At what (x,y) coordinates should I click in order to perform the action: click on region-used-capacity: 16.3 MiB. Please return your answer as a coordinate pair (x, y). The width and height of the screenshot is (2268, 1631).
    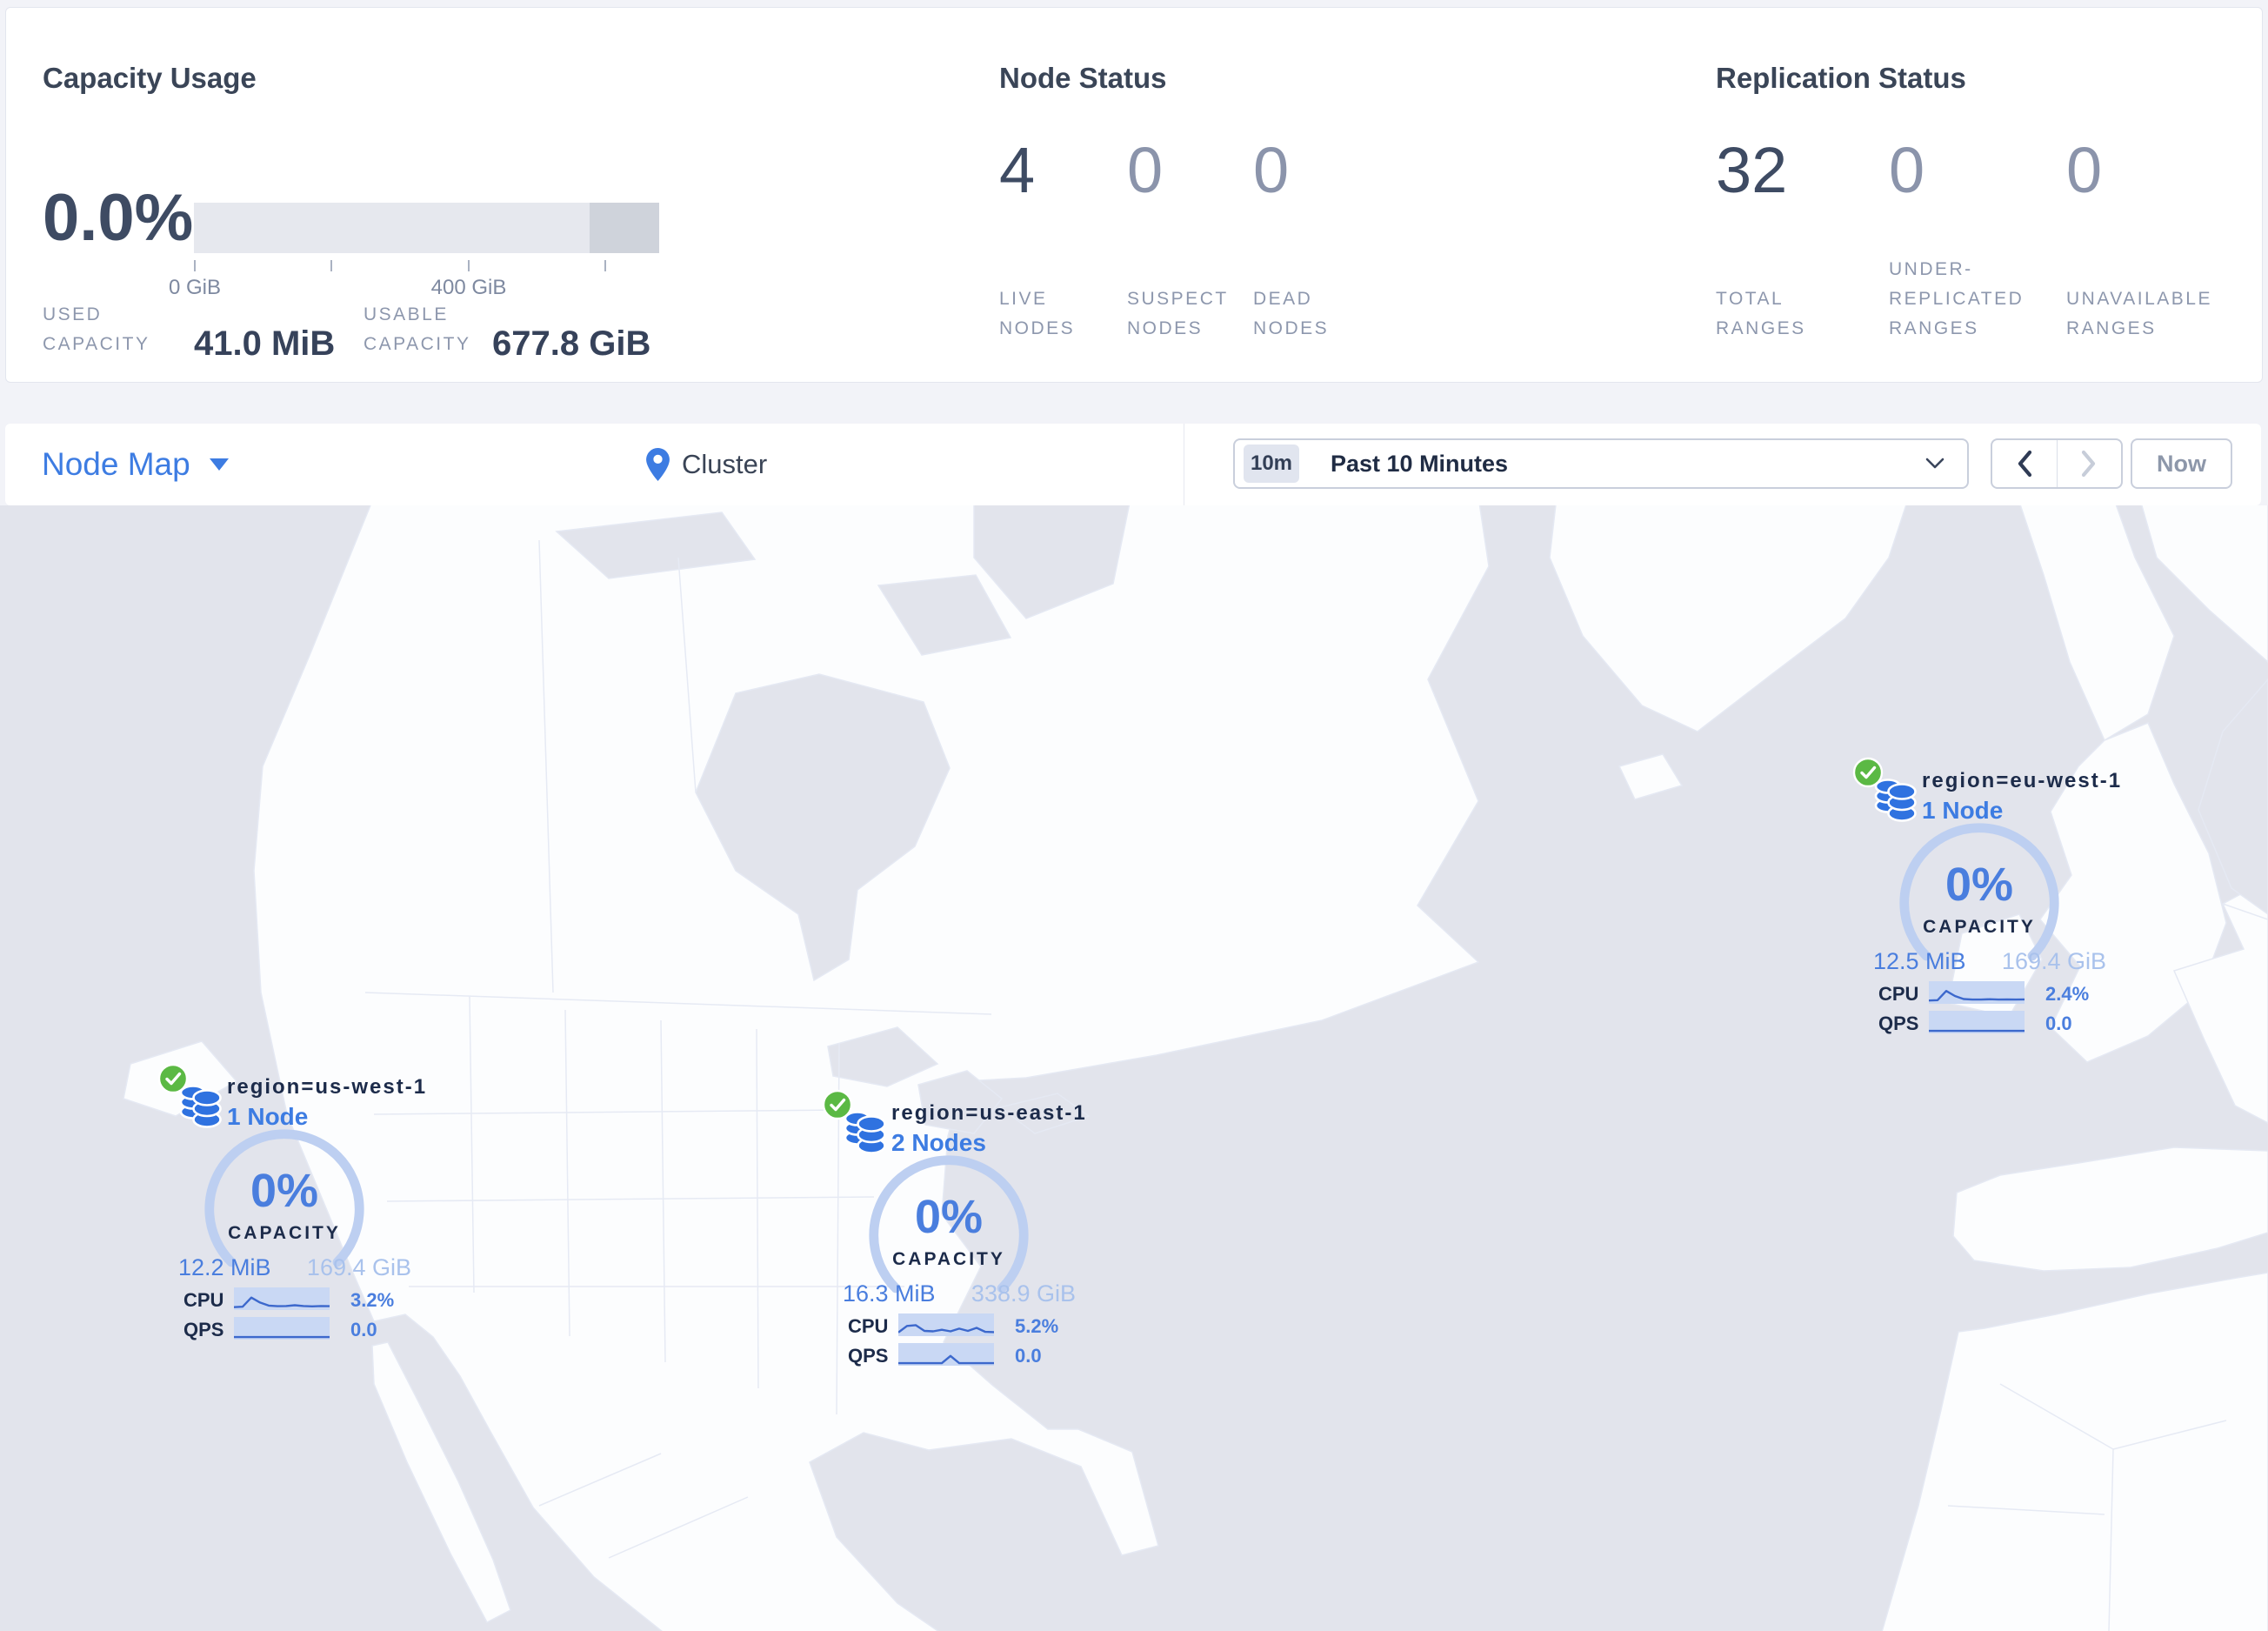
    Looking at the image, I should click on (889, 1293).